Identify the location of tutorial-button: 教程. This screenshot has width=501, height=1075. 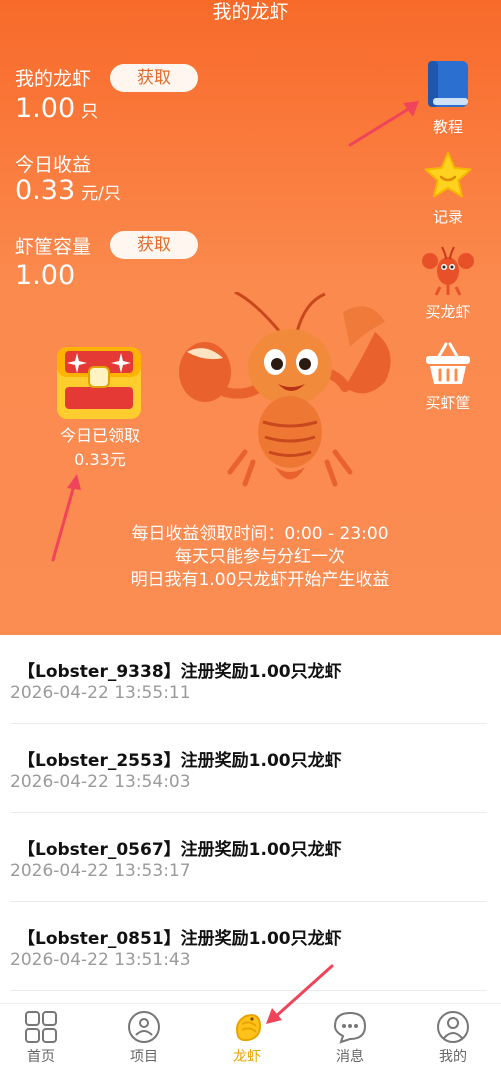
(448, 97).